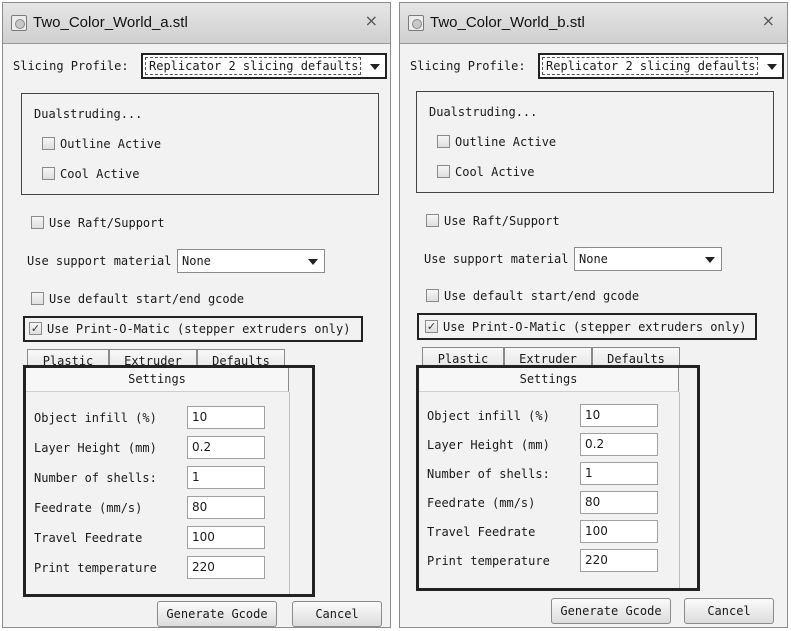 Image resolution: width=791 pixels, height=631 pixels. What do you see at coordinates (371, 20) in the screenshot?
I see `close-icon: ×` at bounding box center [371, 20].